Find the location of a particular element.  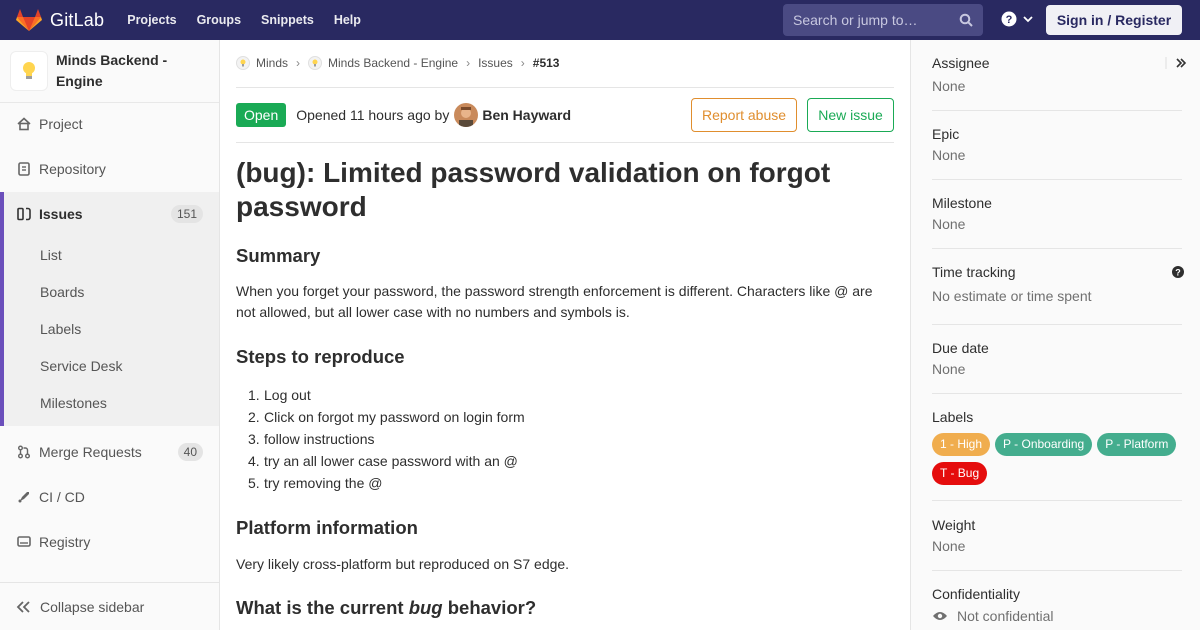

breadcrumb-label: Minds Backend - Engine is located at coordinates (393, 63).